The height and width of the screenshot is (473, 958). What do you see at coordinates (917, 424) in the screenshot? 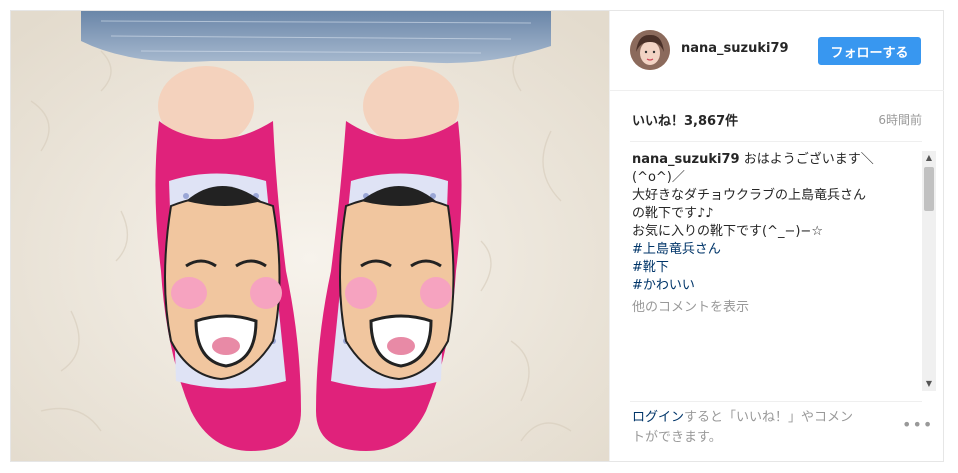
I see `more-options-icon: •••` at bounding box center [917, 424].